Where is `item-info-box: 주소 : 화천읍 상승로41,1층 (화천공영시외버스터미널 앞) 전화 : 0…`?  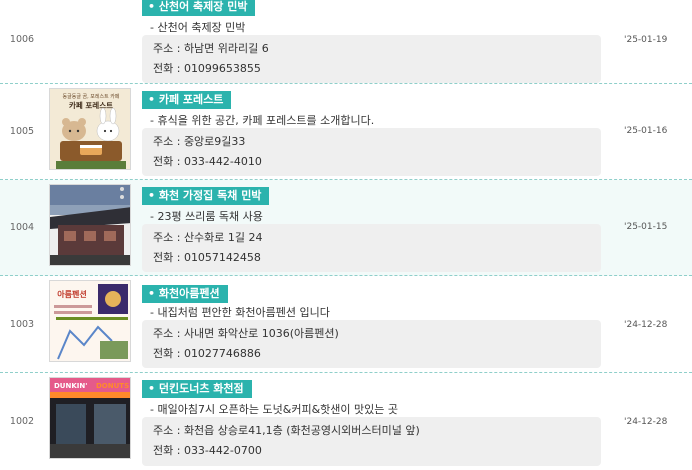 item-info-box: 주소 : 화천읍 상승로41,1층 (화천공영시외버스터미널 앞) 전화 : 0… is located at coordinates (371, 441).